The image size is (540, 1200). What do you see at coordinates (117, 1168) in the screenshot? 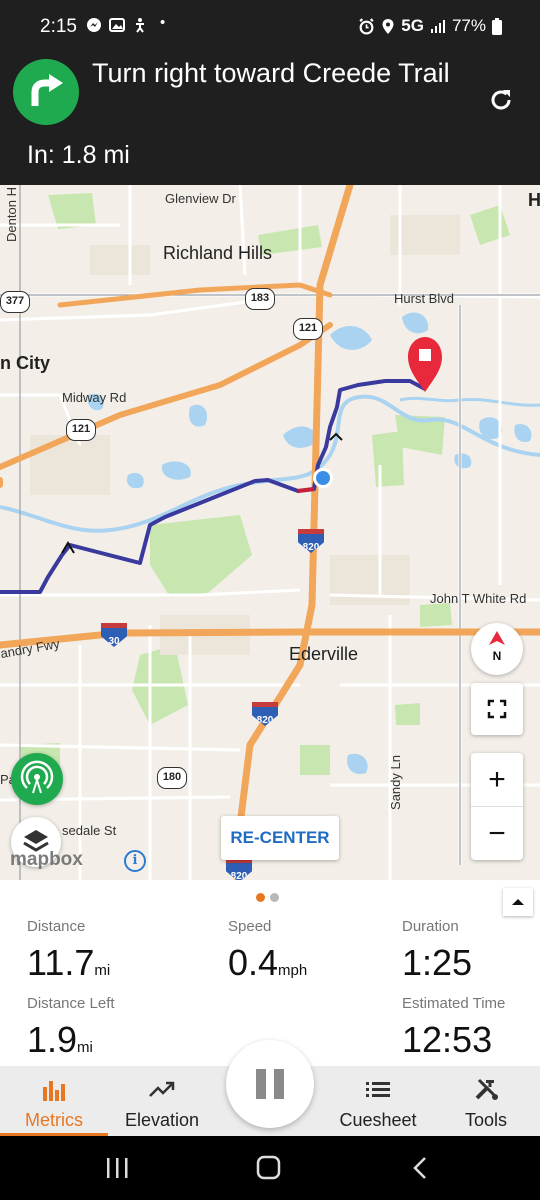
I see `recent-apps-icon` at bounding box center [117, 1168].